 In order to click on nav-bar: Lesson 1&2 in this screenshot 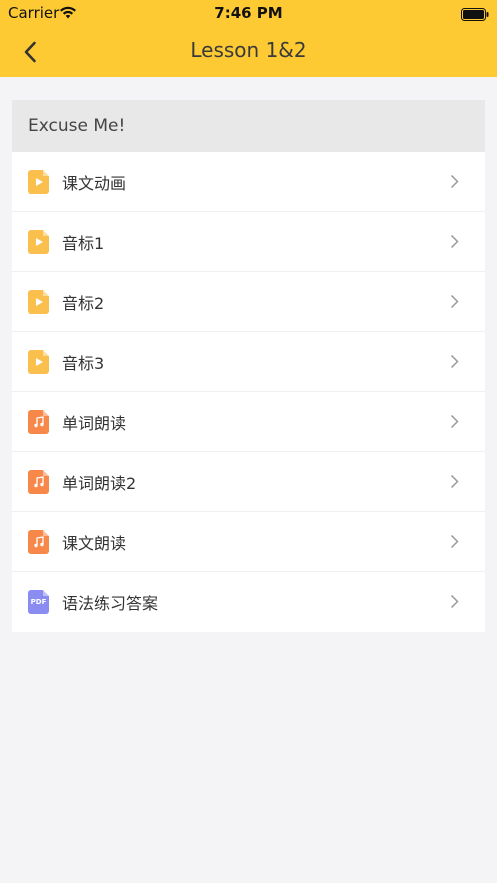, I will do `click(248, 51)`.